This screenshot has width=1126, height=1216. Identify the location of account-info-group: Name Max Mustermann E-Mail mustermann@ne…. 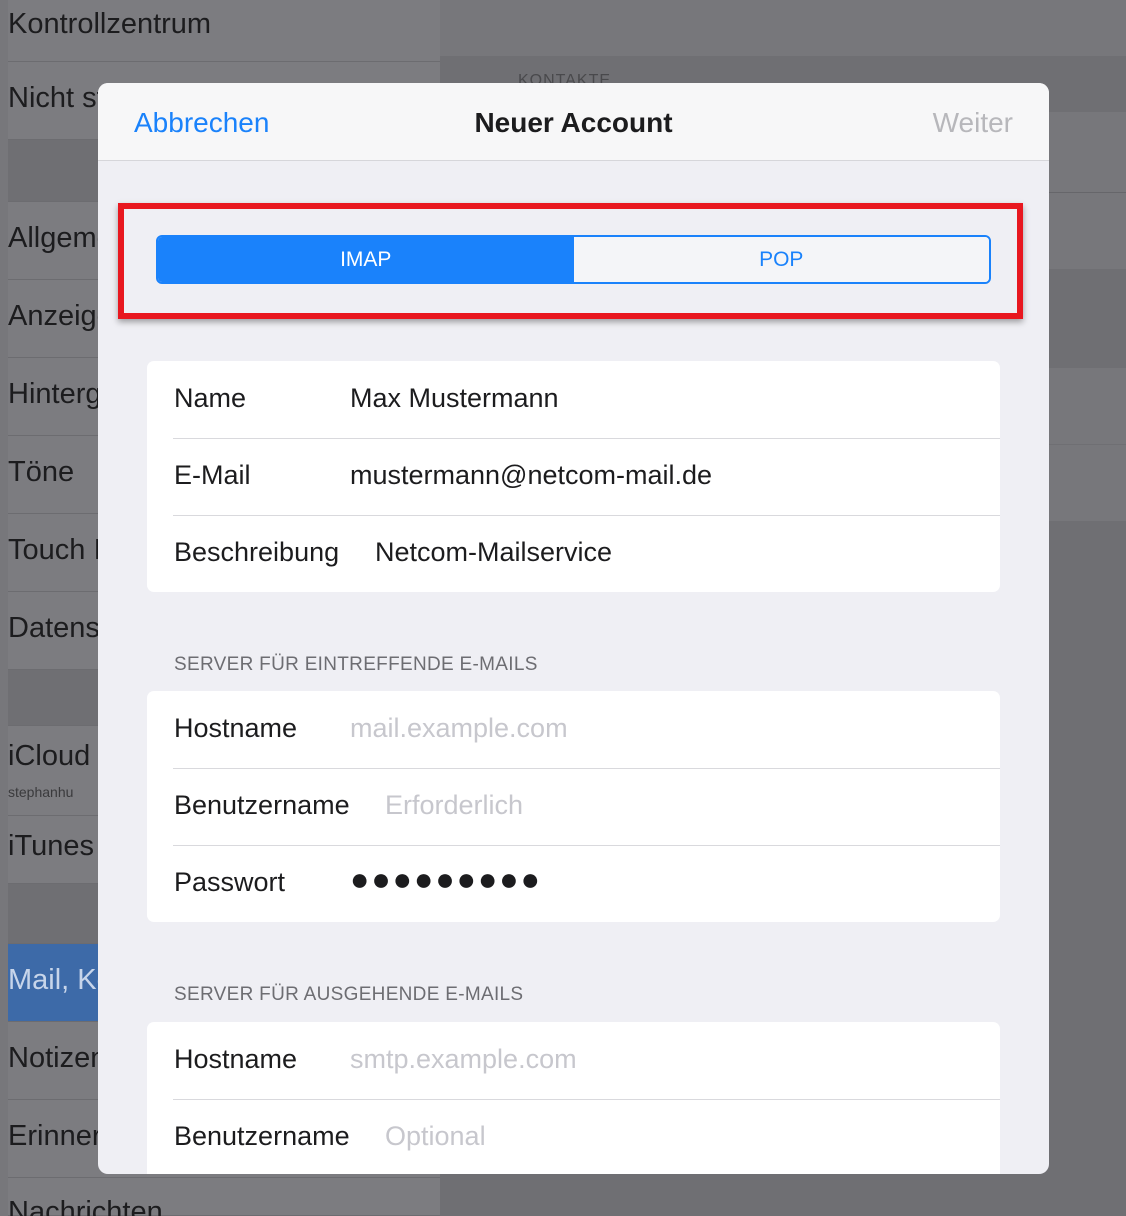
(573, 476).